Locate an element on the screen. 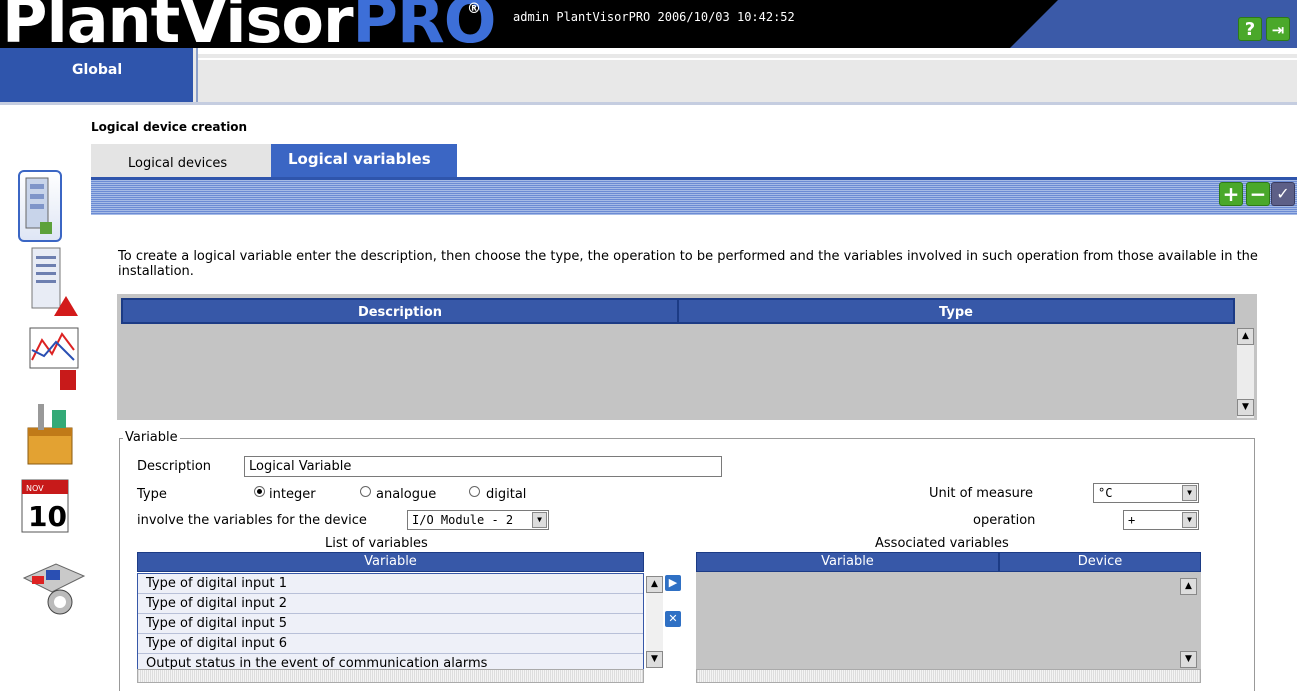 The image size is (1297, 691). tools-box-icon is located at coordinates (51, 434).